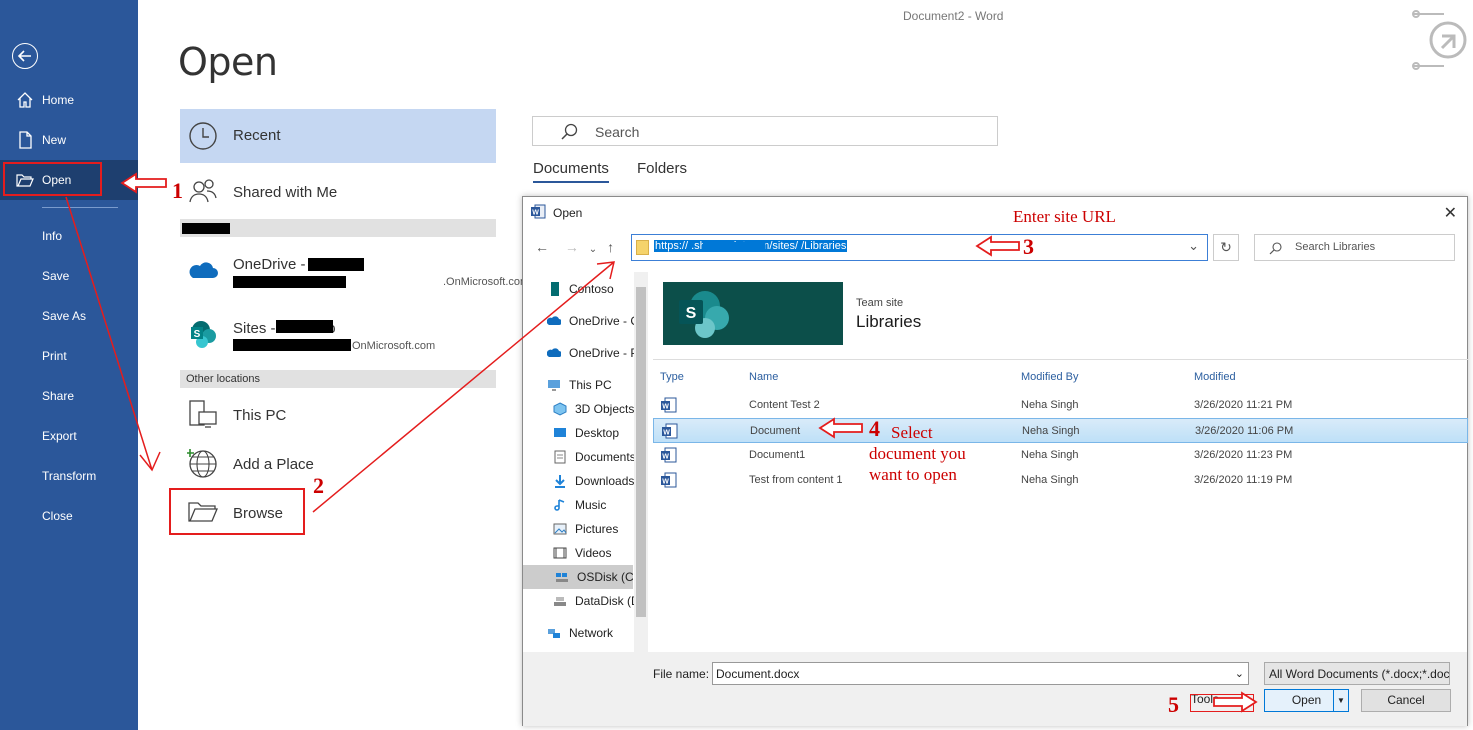 The width and height of the screenshot is (1473, 730). I want to click on videos-icon, so click(560, 553).